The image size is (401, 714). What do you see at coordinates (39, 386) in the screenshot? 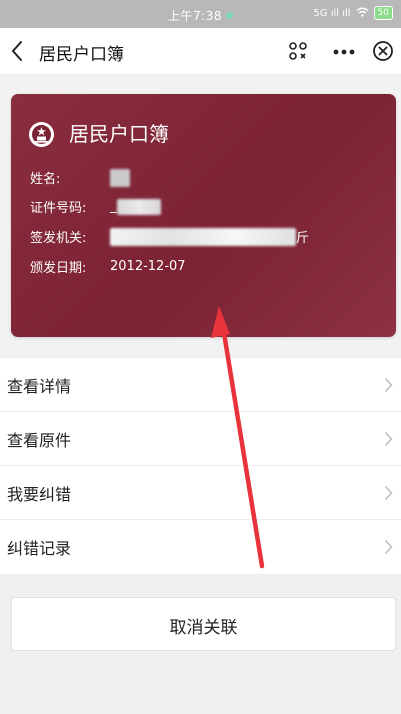
I see `menu-item-label: 查看详情` at bounding box center [39, 386].